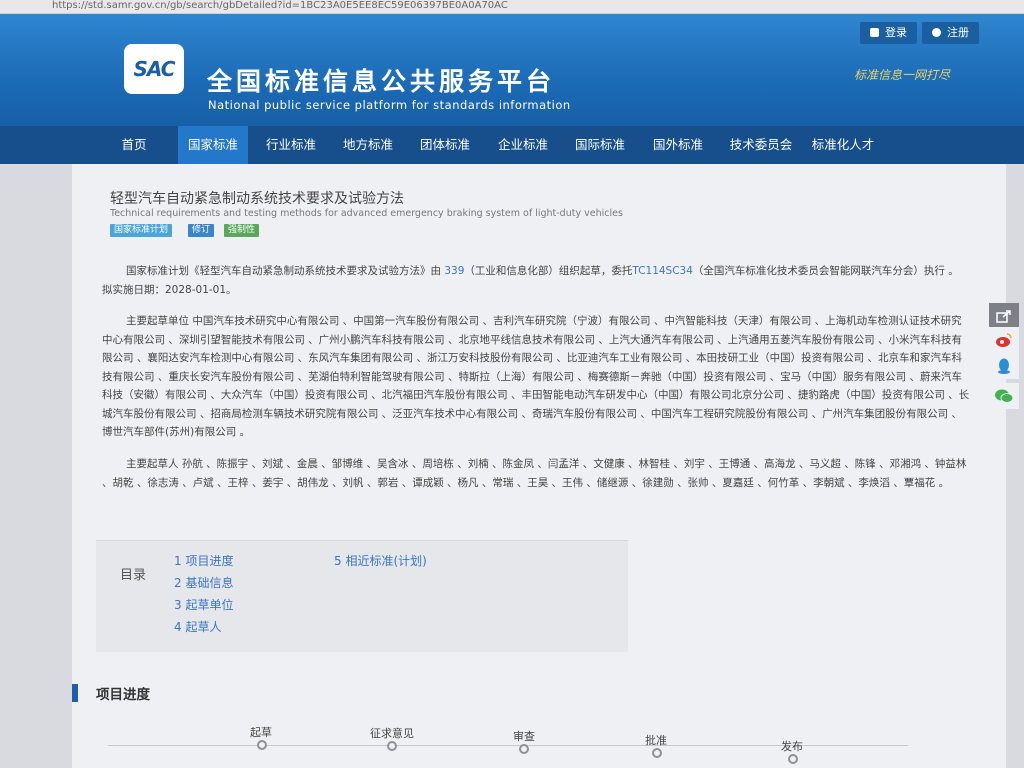  What do you see at coordinates (134, 145) in the screenshot?
I see `nav-item-home: 首页` at bounding box center [134, 145].